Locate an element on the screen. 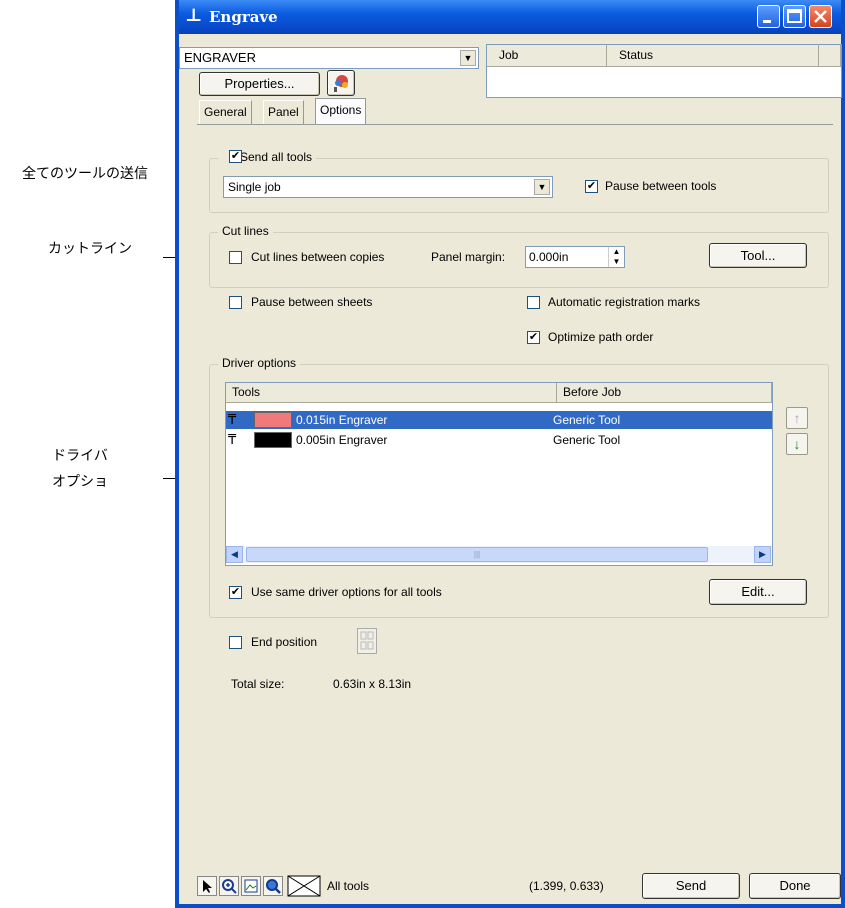 This screenshot has height=908, width=845. end-position-checkbox is located at coordinates (235, 642).